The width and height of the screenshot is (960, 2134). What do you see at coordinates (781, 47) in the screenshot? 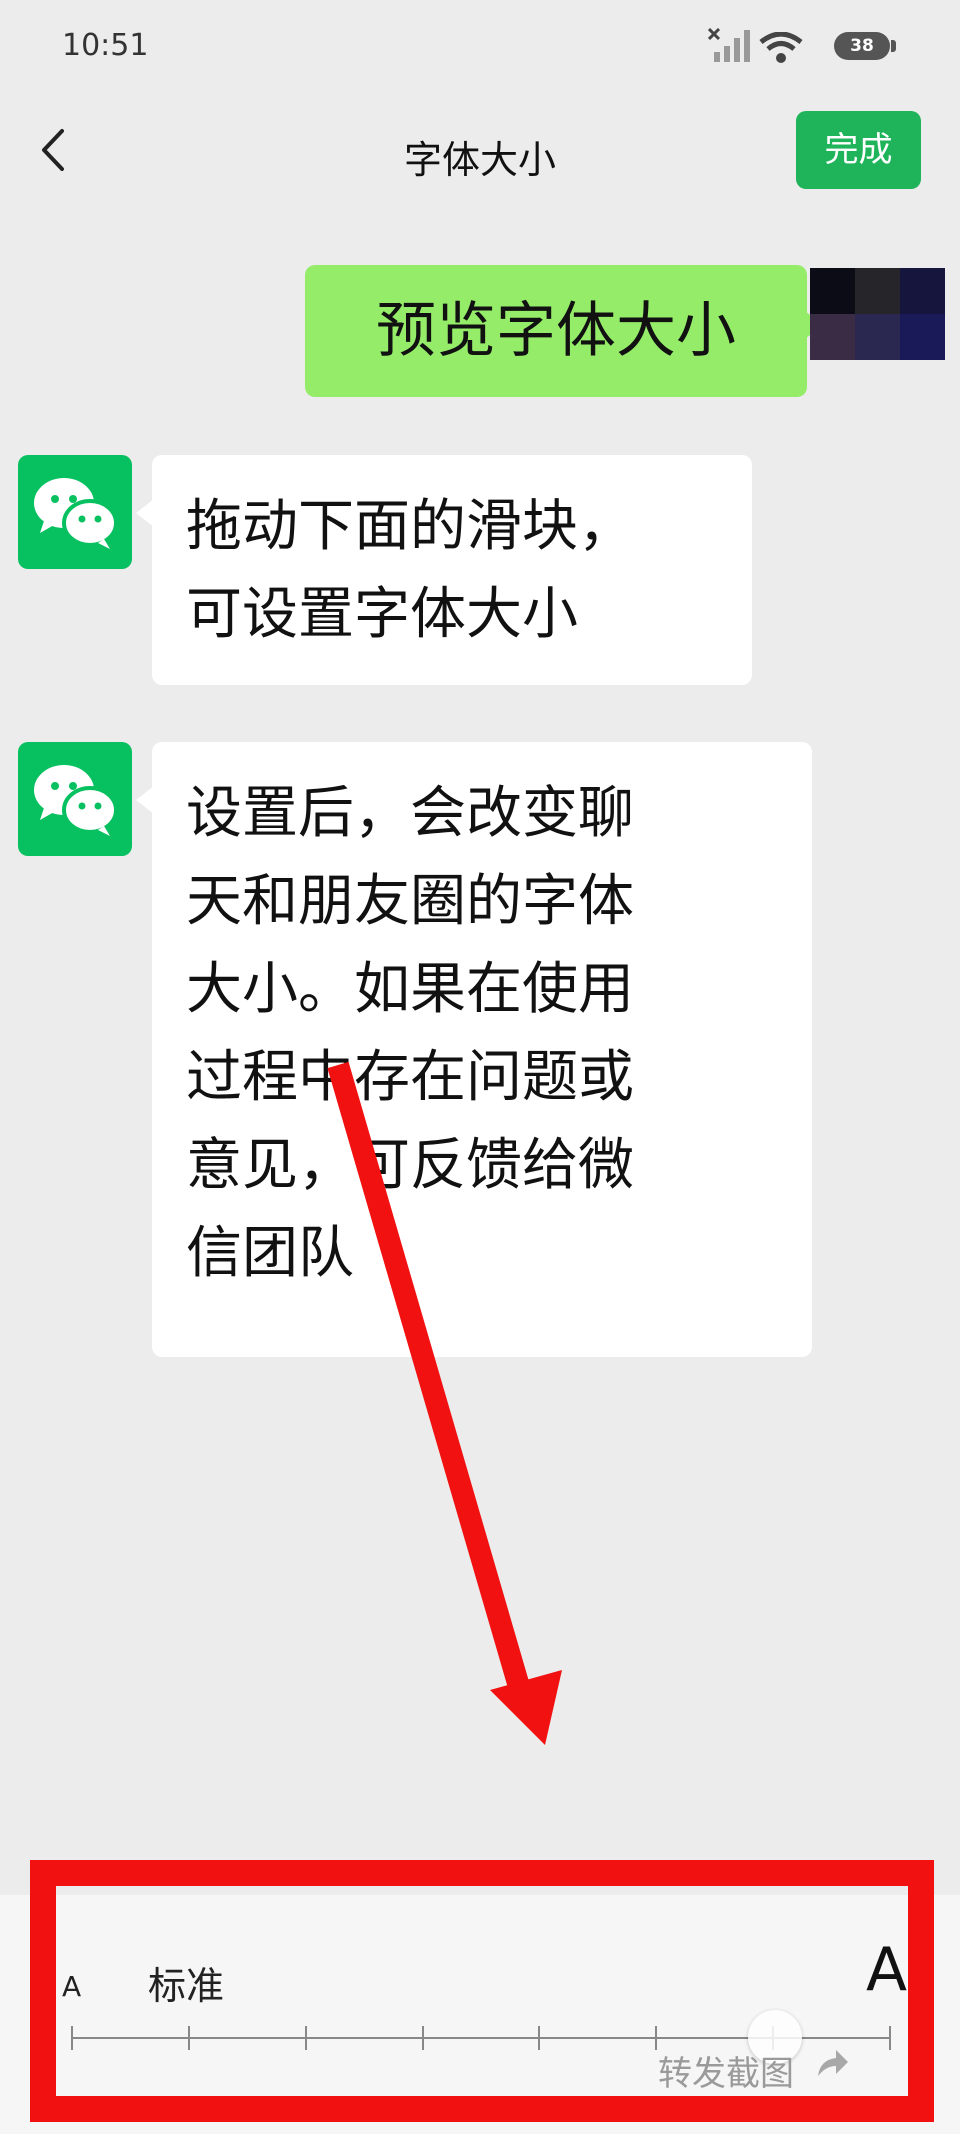
I see `wifi-icon` at bounding box center [781, 47].